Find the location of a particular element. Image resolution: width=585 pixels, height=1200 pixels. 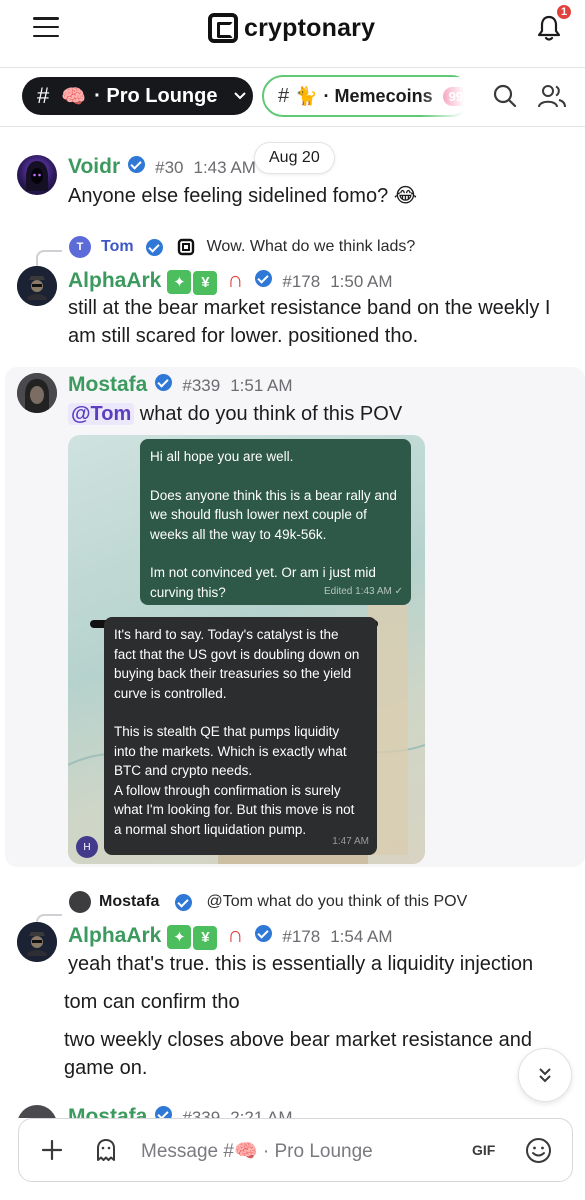

bubble-line: we should flush lower next couple of is located at coordinates (258, 514).